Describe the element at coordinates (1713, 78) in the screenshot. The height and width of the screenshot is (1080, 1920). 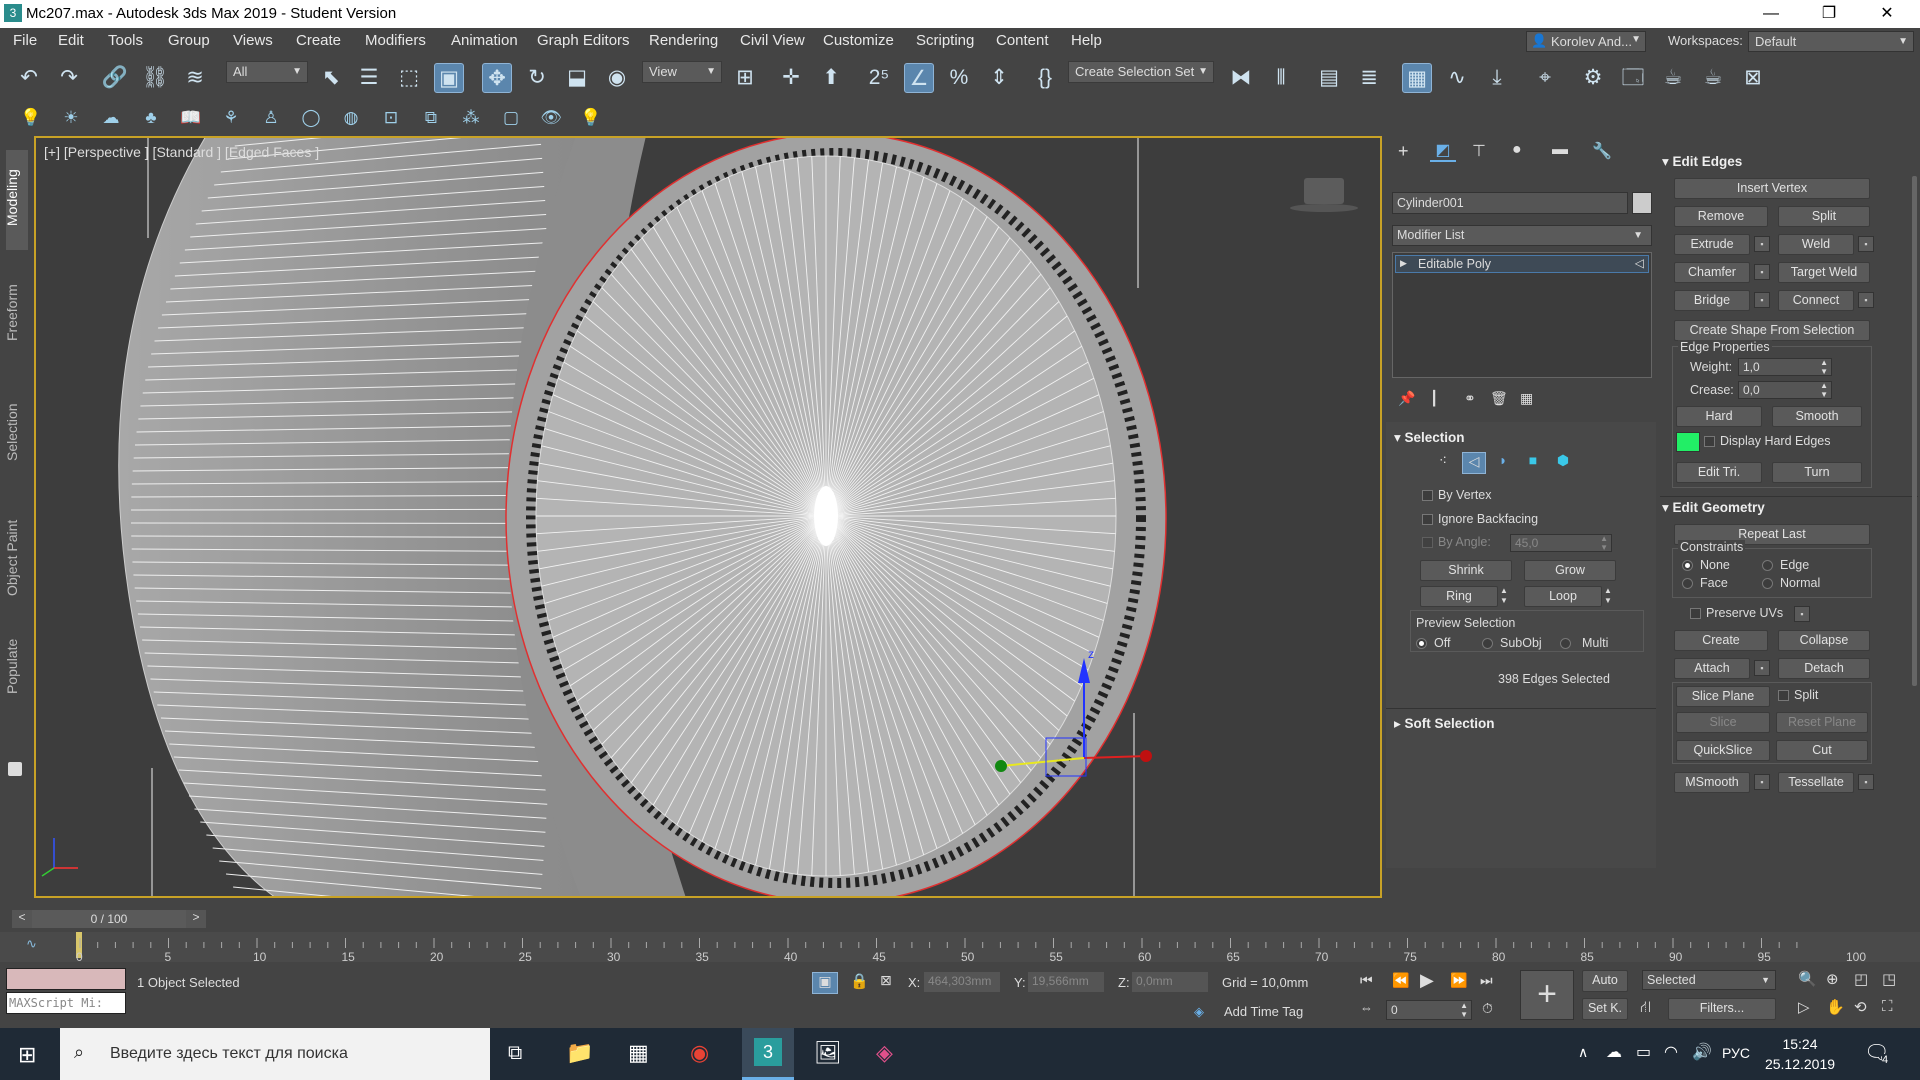
I see `render-icon: ☕` at that location.